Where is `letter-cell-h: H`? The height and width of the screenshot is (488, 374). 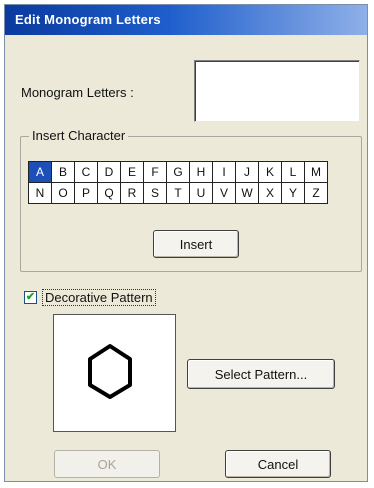 letter-cell-h: H is located at coordinates (201, 172).